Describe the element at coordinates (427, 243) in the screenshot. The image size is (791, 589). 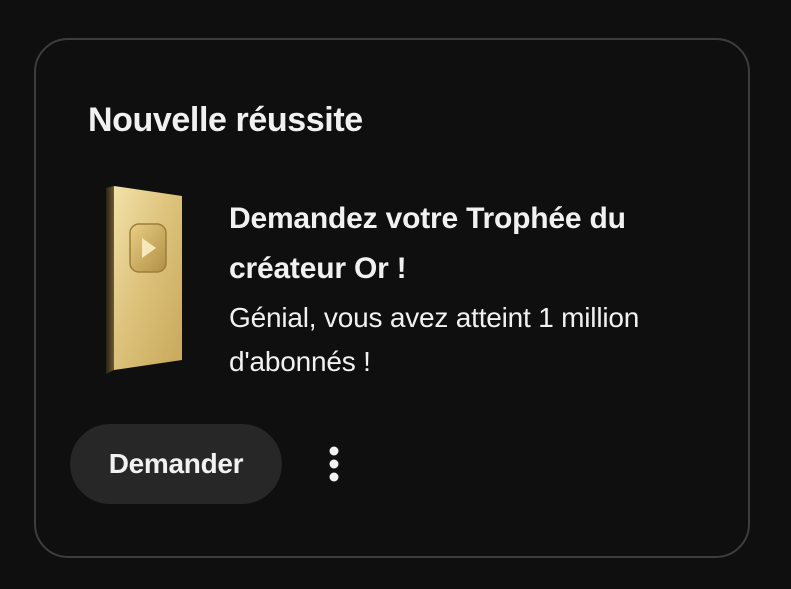
I see `achievement-headline: Demandez votre Trophée du créateur Or !` at that location.